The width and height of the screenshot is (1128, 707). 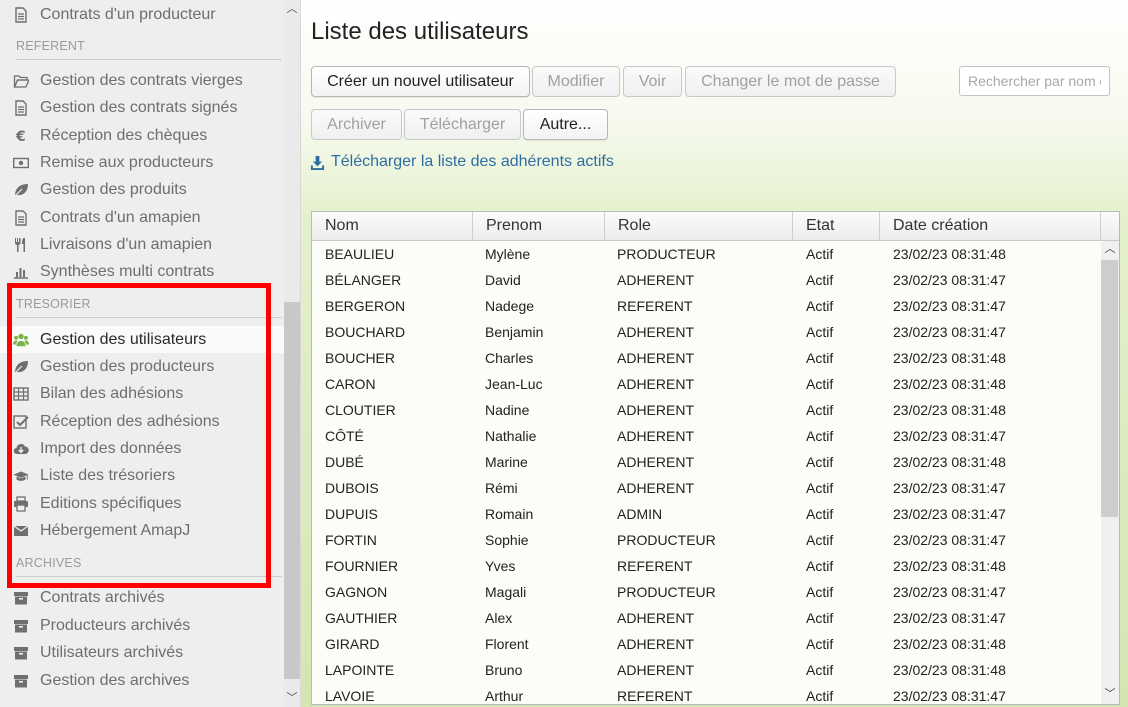 I want to click on cell-date-creation: 23/02/23 08:31:47, so click(x=949, y=696).